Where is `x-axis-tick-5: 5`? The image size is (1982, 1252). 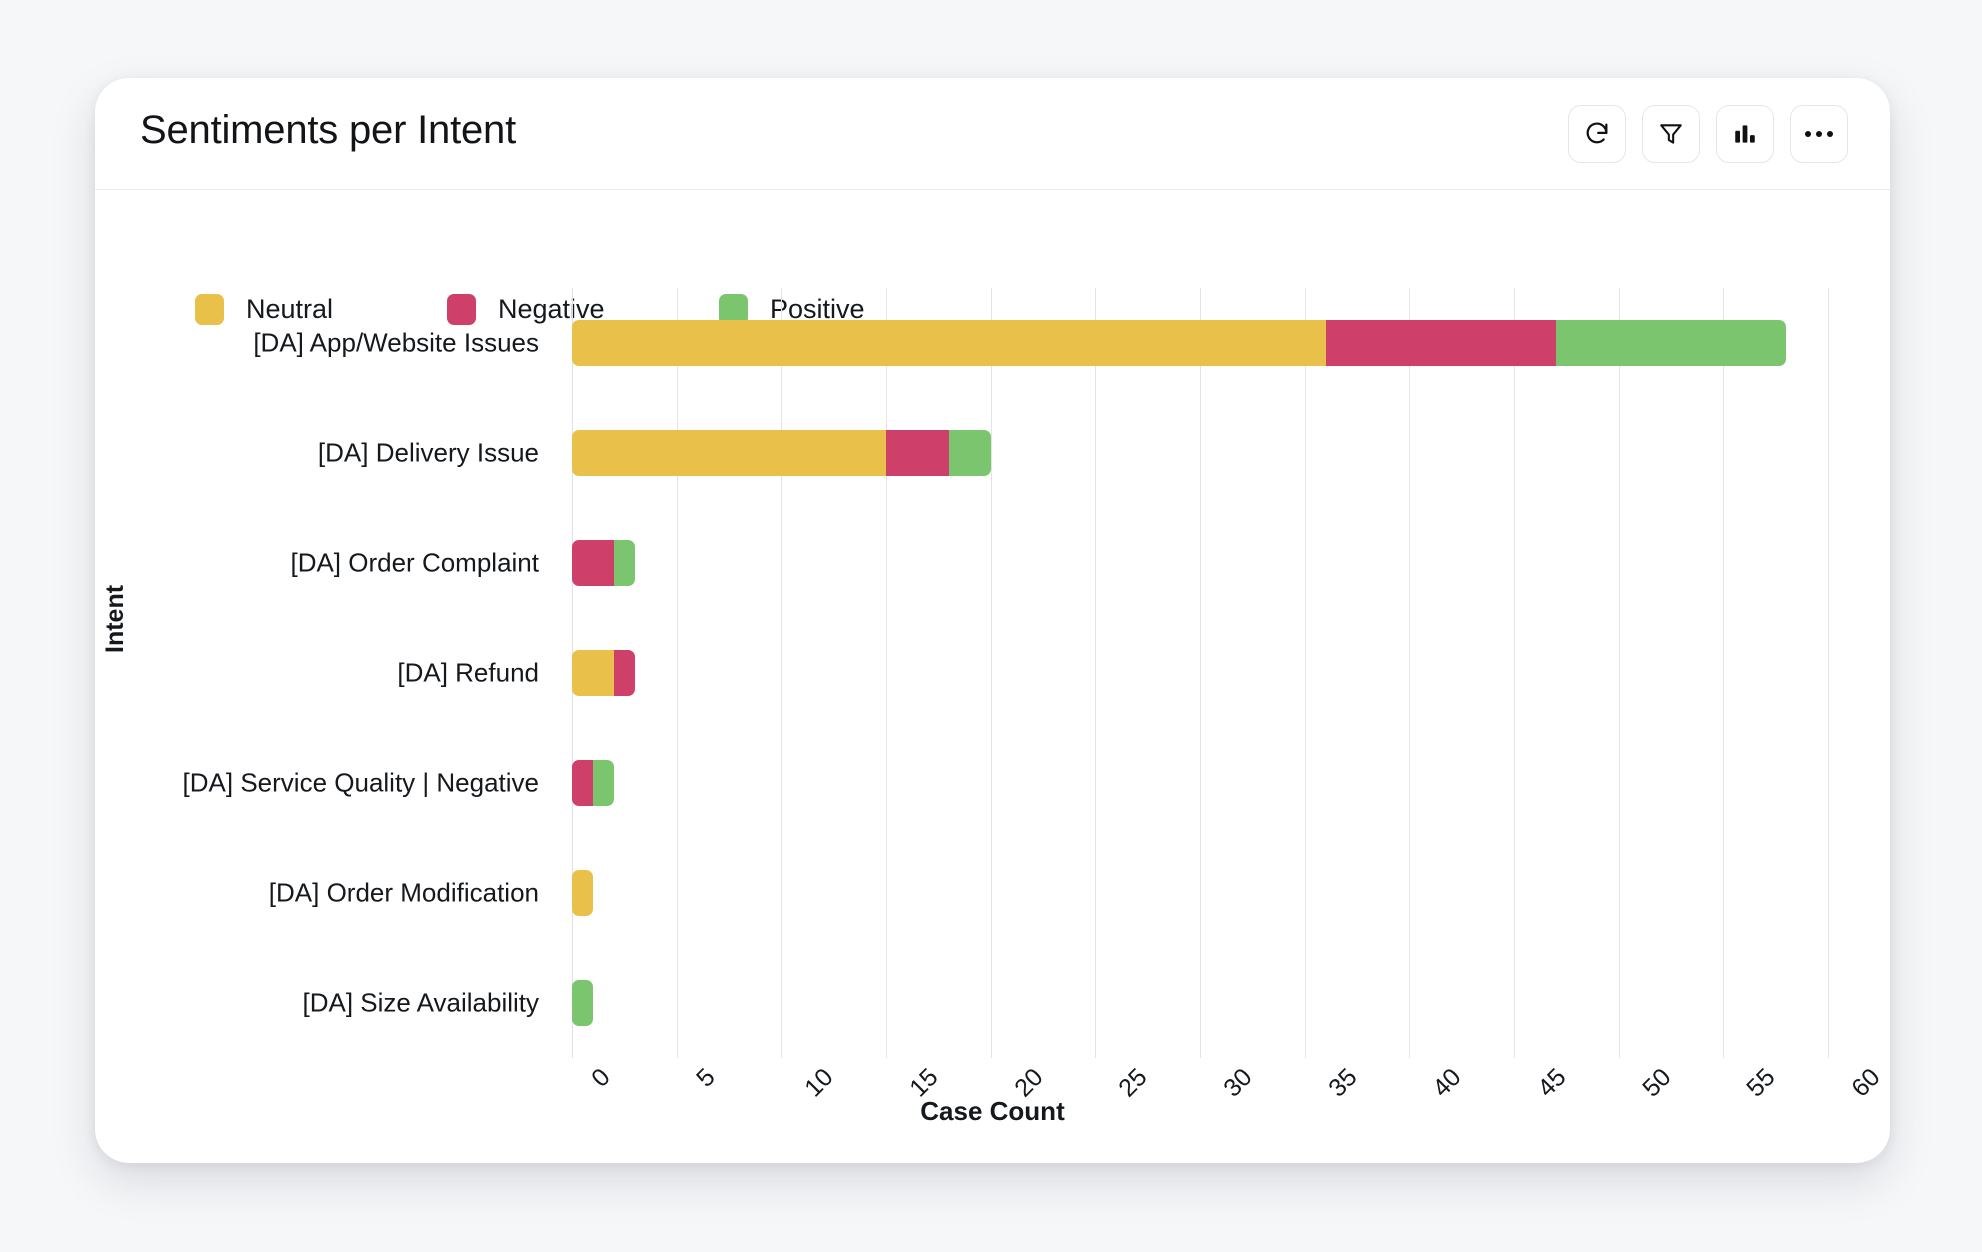 x-axis-tick-5: 5 is located at coordinates (705, 1078).